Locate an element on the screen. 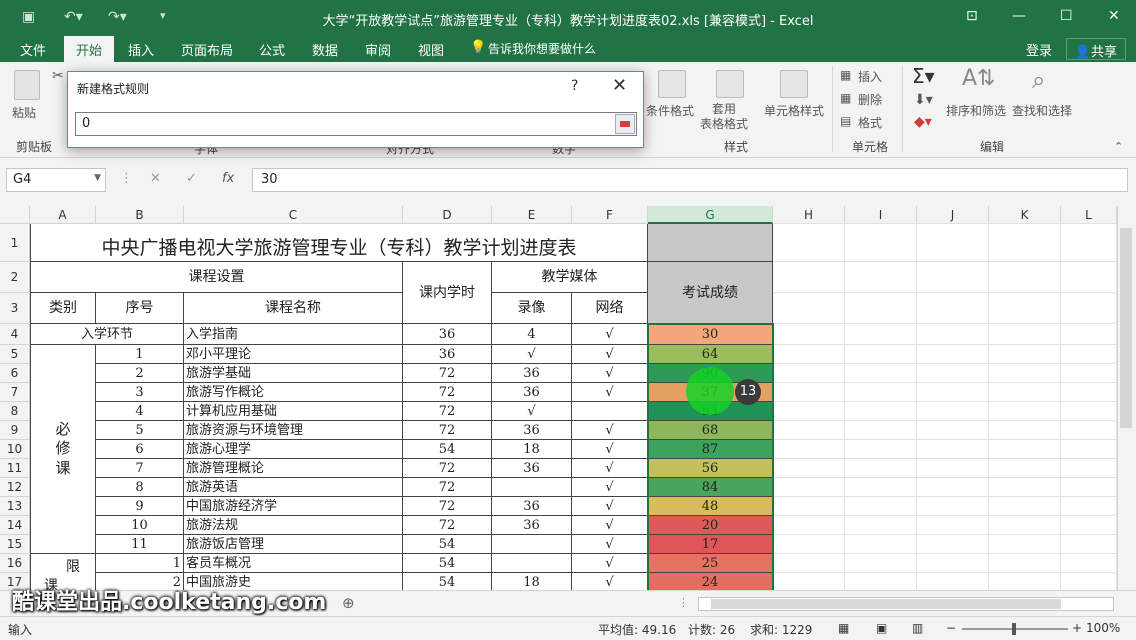  column-header-e: E is located at coordinates (532, 215).